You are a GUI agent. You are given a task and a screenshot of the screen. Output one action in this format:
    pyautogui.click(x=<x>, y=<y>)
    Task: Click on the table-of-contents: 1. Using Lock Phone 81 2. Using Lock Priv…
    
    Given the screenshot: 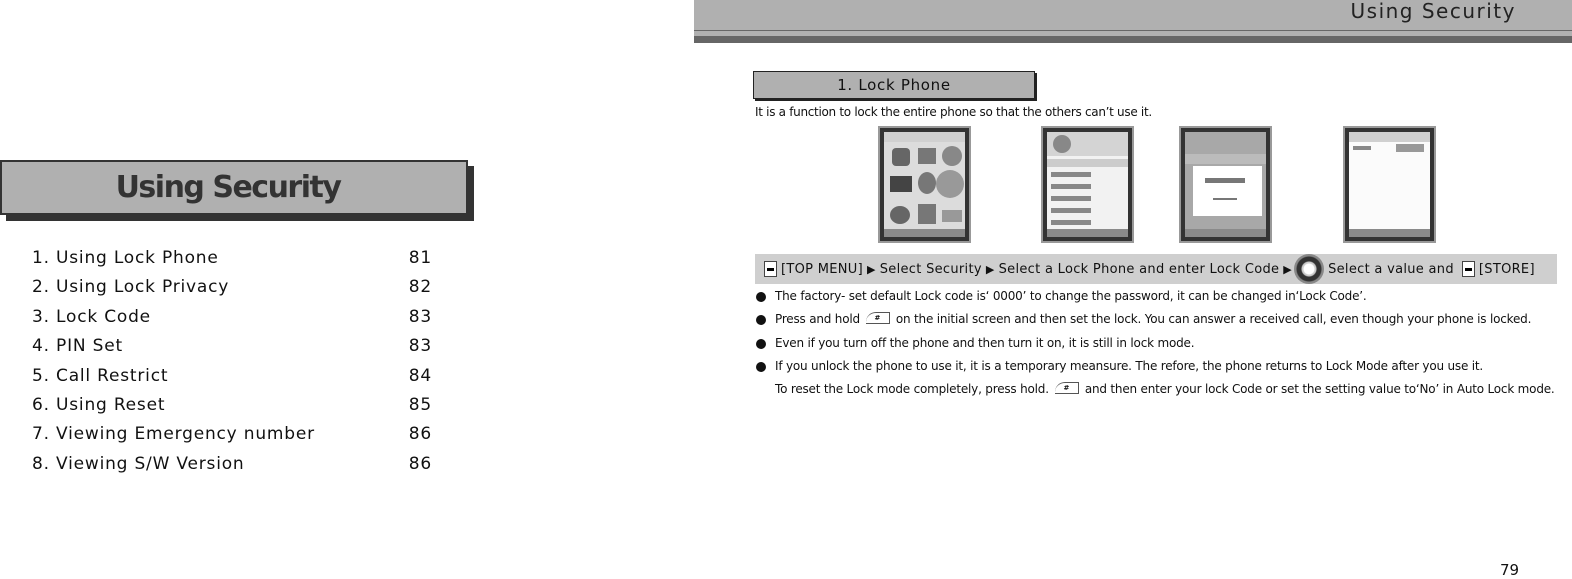 What is the action you would take?
    pyautogui.click(x=232, y=363)
    